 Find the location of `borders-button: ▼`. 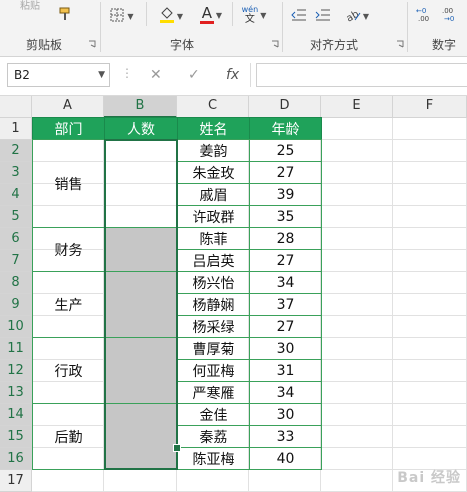

borders-button: ▼ is located at coordinates (122, 16).